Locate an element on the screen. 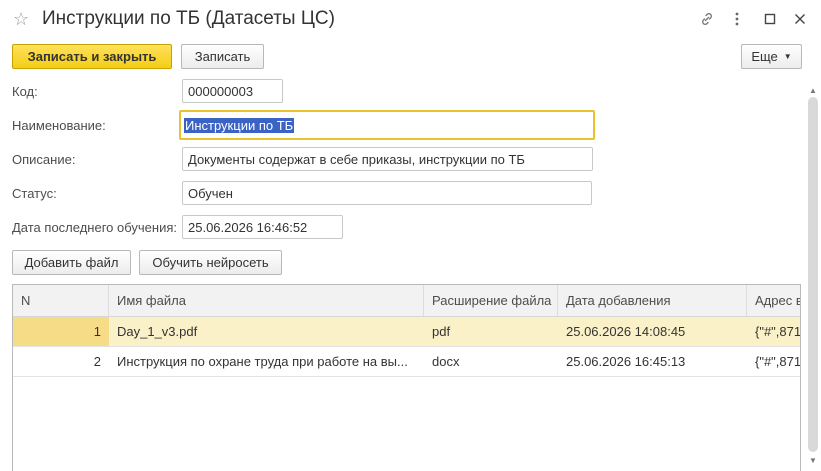 This screenshot has width=821, height=471. code-label: Код: is located at coordinates (25, 91).